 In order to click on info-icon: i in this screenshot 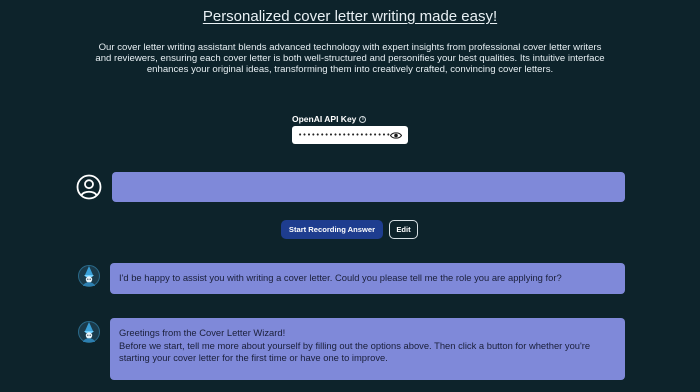, I will do `click(363, 119)`.